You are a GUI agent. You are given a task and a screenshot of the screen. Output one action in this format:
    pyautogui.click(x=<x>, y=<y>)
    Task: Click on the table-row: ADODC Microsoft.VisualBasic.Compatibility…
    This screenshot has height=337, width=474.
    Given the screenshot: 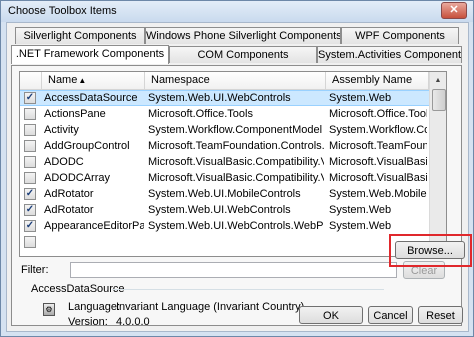 What is the action you would take?
    pyautogui.click(x=233, y=162)
    